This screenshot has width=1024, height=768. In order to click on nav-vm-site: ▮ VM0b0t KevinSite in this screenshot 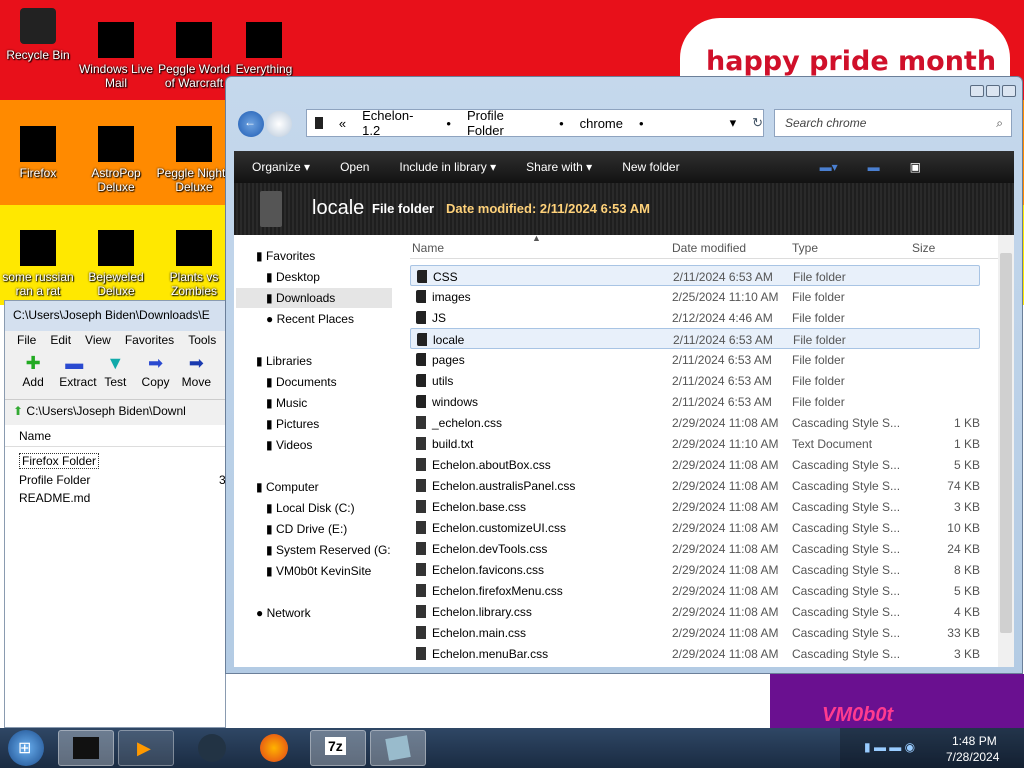, I will do `click(318, 571)`.